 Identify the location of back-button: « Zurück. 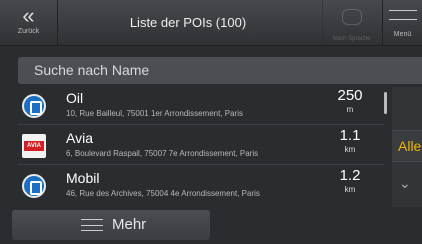
(29, 23).